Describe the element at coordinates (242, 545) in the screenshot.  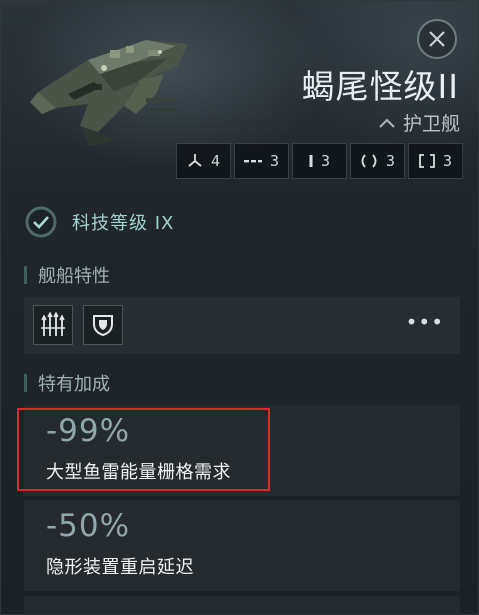
I see `bonus-item: -50% 隐形装置重启延迟` at that location.